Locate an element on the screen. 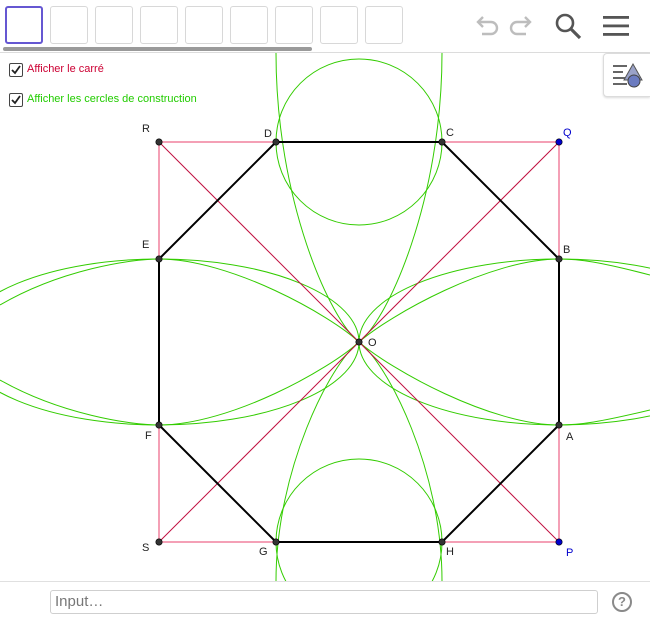 The width and height of the screenshot is (650, 626). point-P is located at coordinates (559, 542).